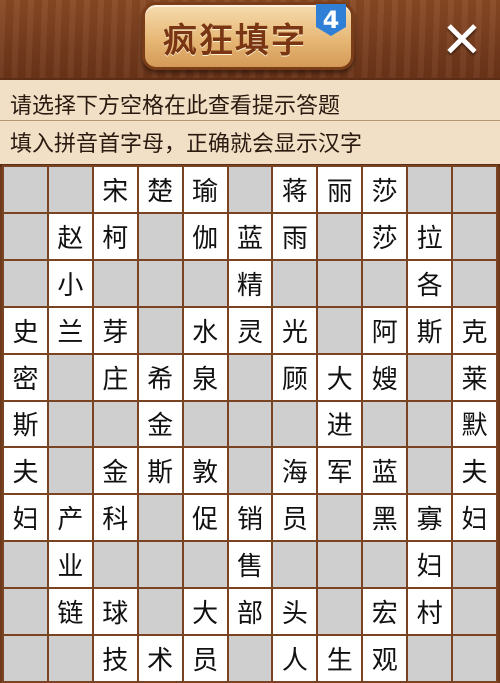 Image resolution: width=500 pixels, height=683 pixels. I want to click on crossword-letter-cell: 敦, so click(205, 471).